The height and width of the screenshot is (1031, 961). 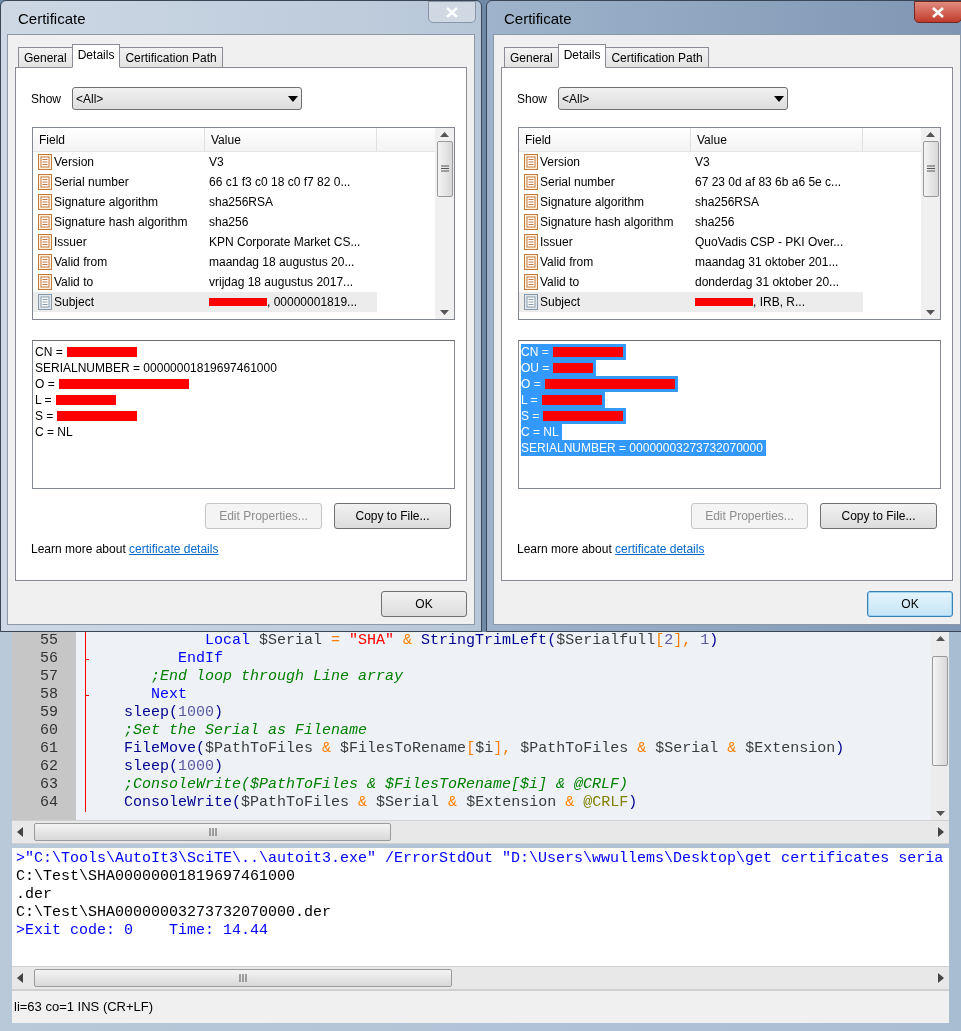 What do you see at coordinates (49, 713) in the screenshot?
I see `line-number: 59` at bounding box center [49, 713].